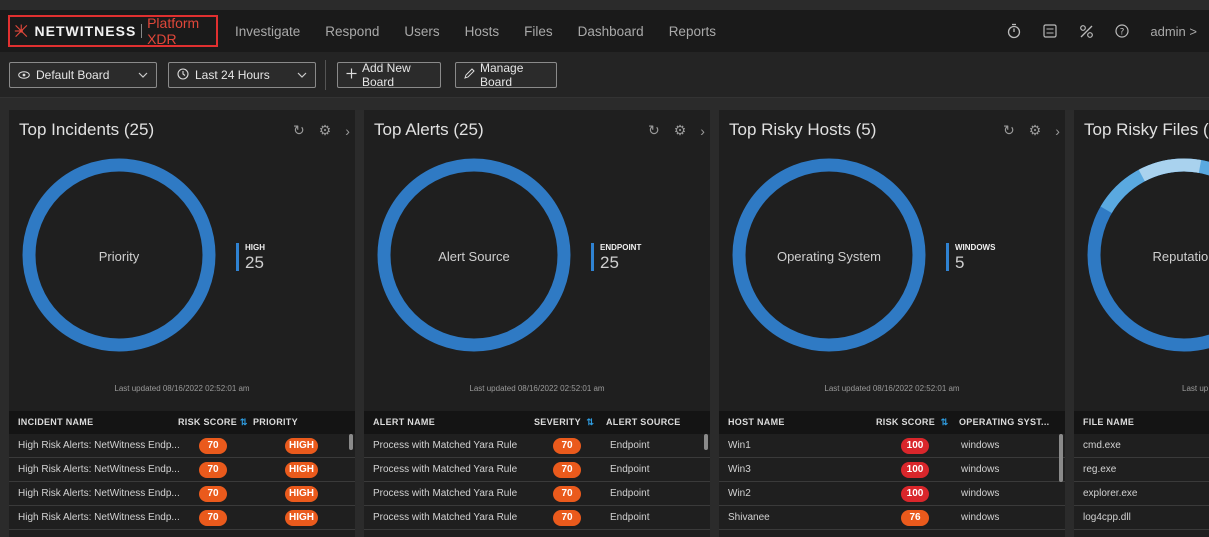 The width and height of the screenshot is (1209, 537). I want to click on donut-center-label: Reputation, so click(1180, 256).